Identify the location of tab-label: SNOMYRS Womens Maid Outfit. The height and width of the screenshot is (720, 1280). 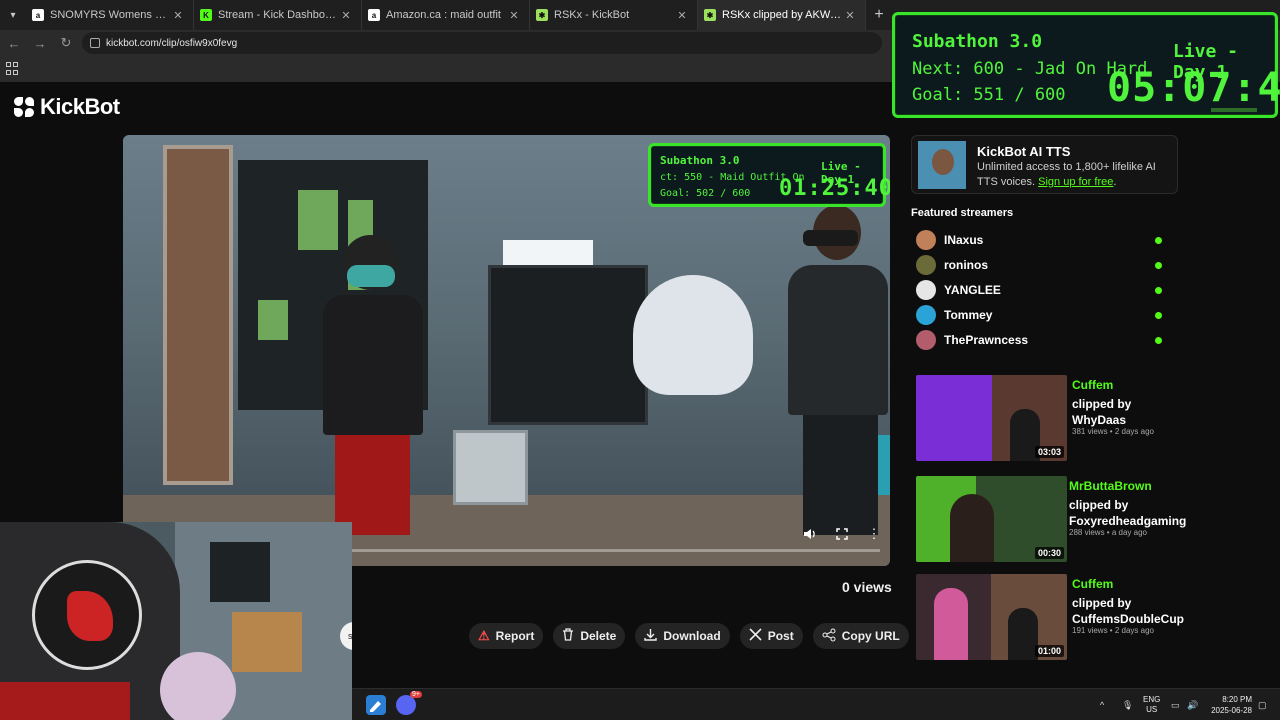
(110, 15).